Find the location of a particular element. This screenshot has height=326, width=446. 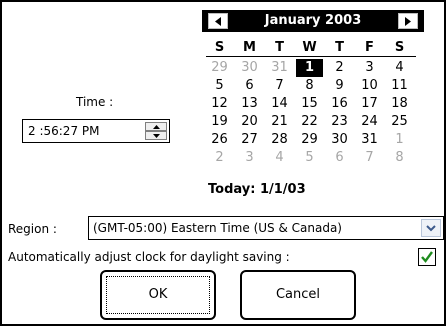

time-increment-button is located at coordinates (156, 126).